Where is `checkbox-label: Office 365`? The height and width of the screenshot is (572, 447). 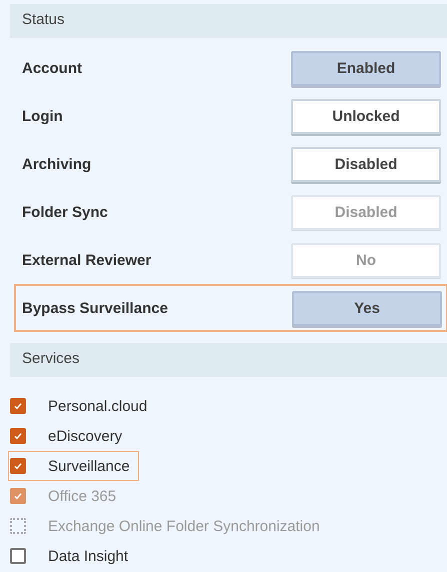
checkbox-label: Office 365 is located at coordinates (82, 496).